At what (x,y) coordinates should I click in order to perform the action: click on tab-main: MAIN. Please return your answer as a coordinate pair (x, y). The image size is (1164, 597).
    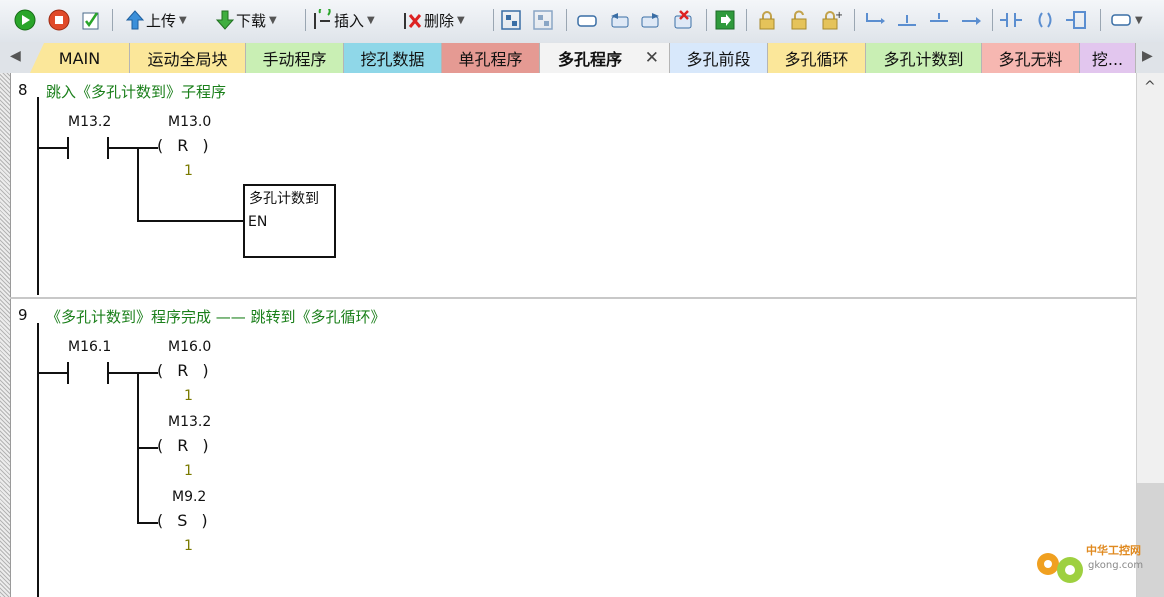
    Looking at the image, I should click on (80, 58).